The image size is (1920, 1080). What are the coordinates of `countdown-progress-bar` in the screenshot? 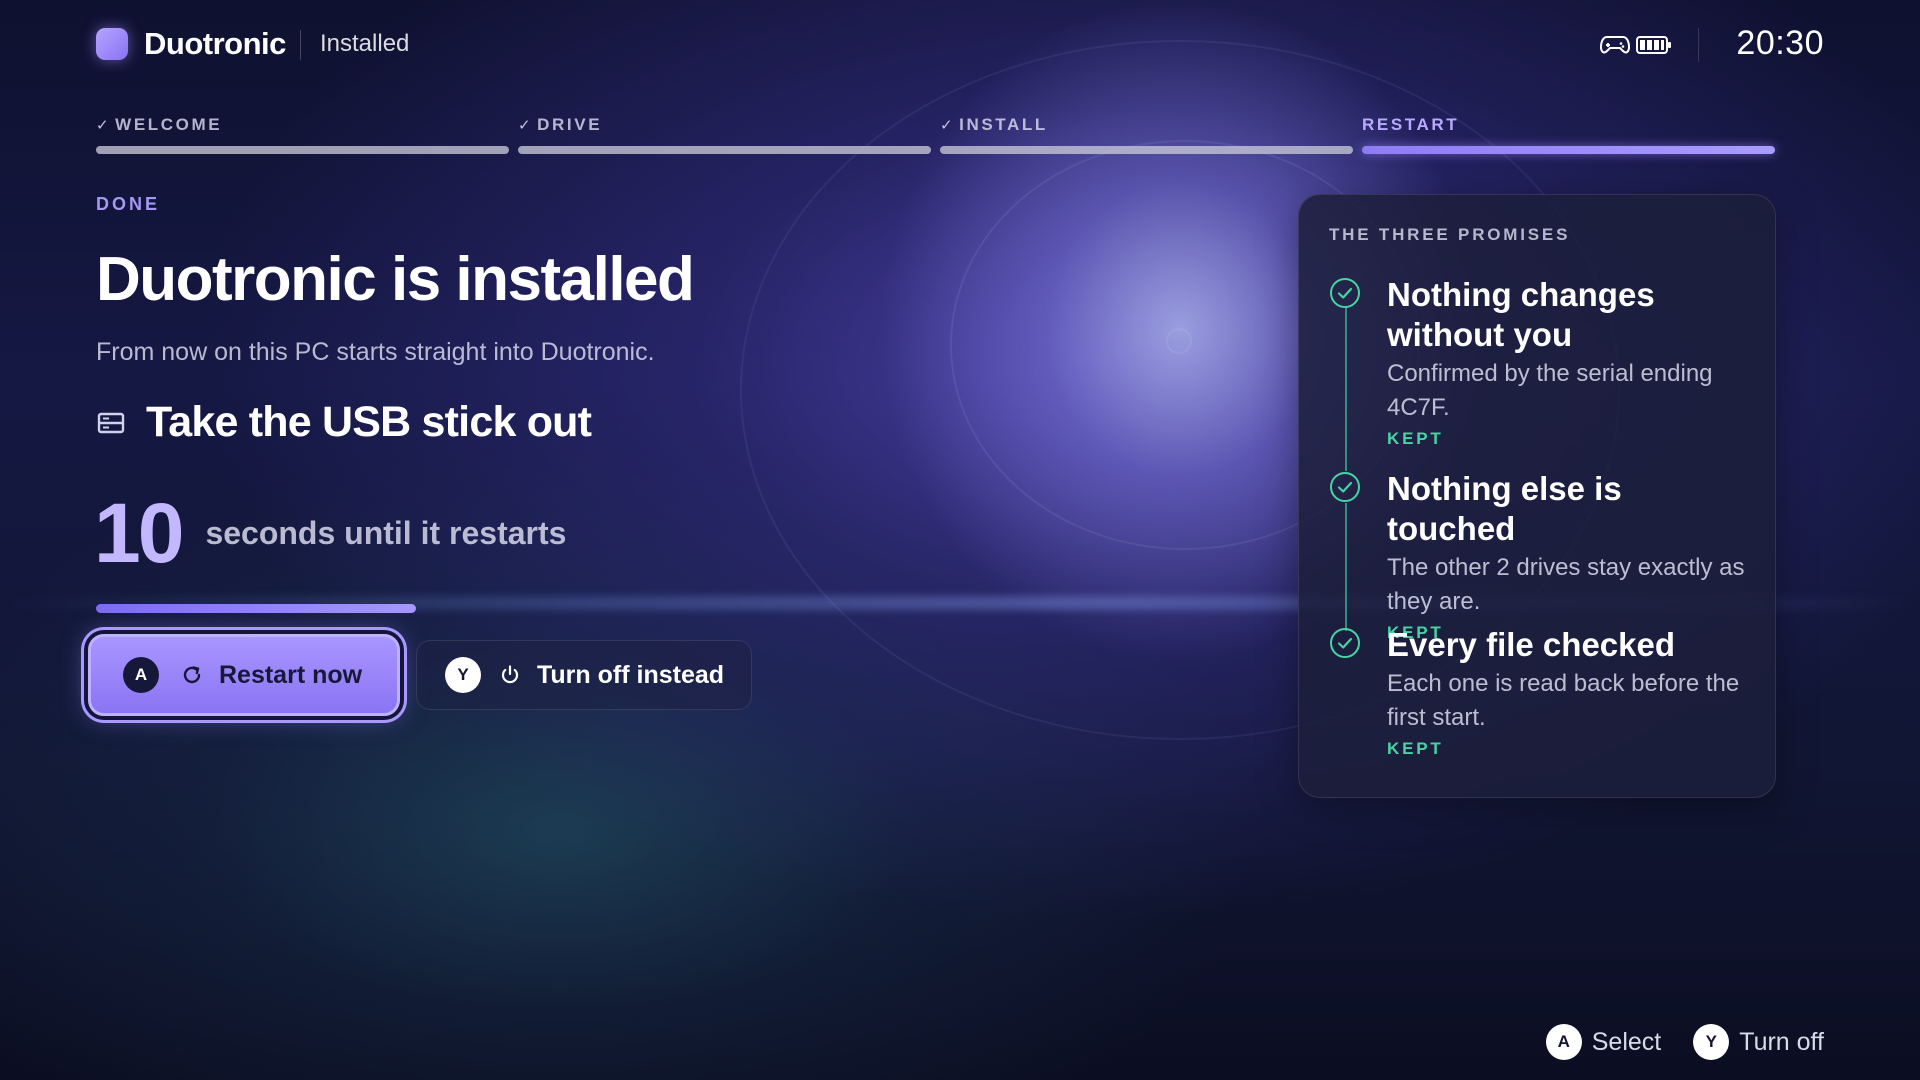 It's located at (256, 608).